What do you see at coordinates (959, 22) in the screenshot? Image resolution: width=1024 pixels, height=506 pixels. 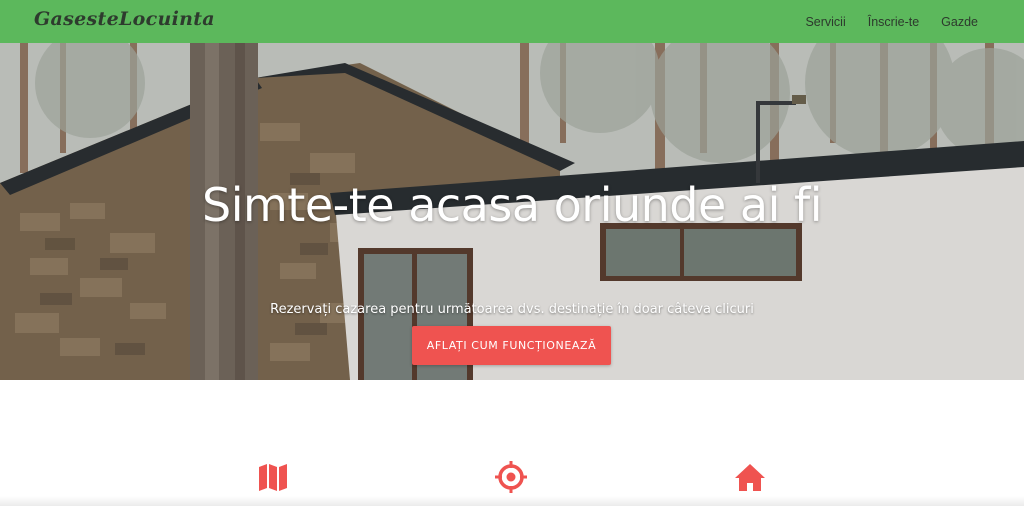 I see `nav-link-gazde: Gazde` at bounding box center [959, 22].